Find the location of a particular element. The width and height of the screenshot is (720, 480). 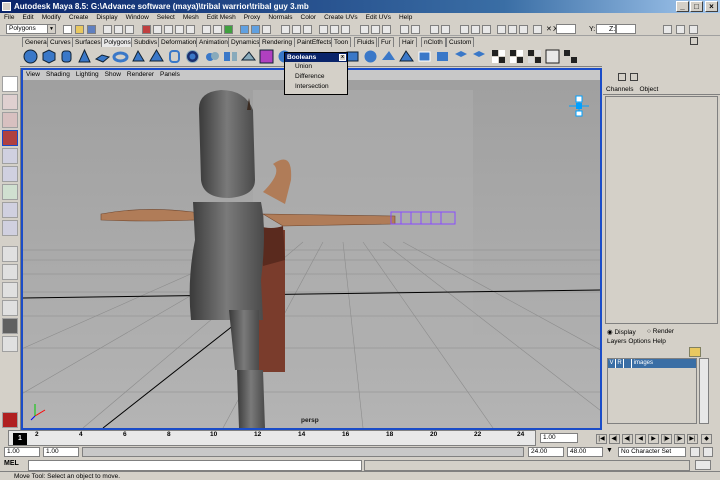

current-frame-field: 1.00 is located at coordinates (559, 438).